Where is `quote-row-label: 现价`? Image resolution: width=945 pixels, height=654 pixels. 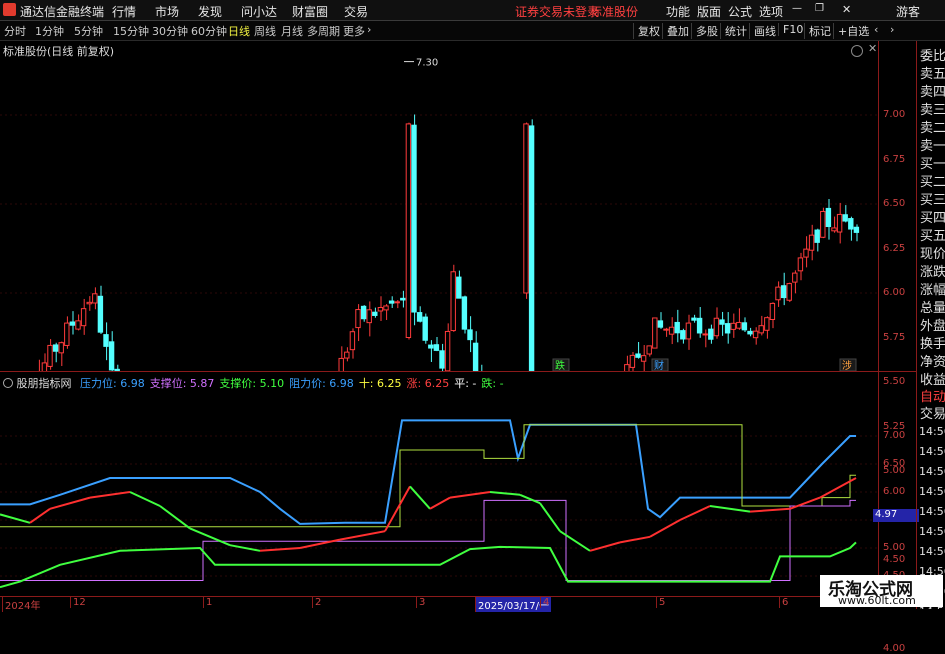 quote-row-label: 现价 is located at coordinates (932, 254).